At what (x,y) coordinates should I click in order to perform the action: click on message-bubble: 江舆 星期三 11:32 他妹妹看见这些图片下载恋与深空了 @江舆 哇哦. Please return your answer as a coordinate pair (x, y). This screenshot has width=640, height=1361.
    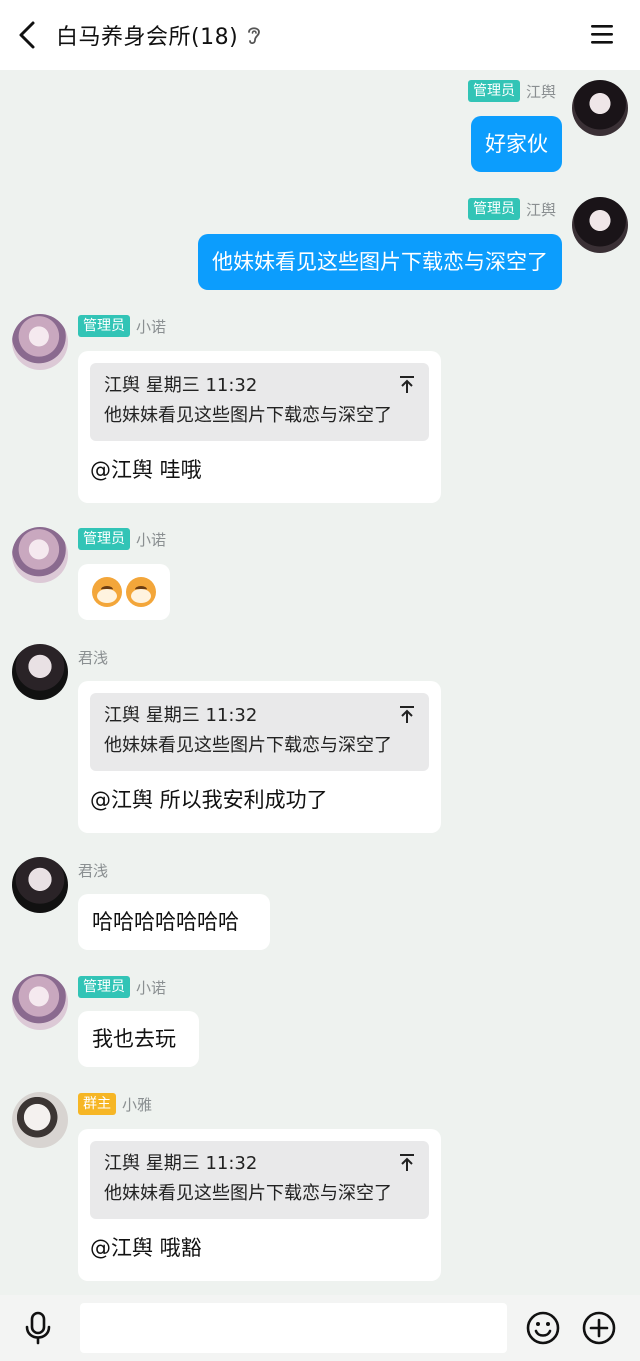
    Looking at the image, I should click on (259, 427).